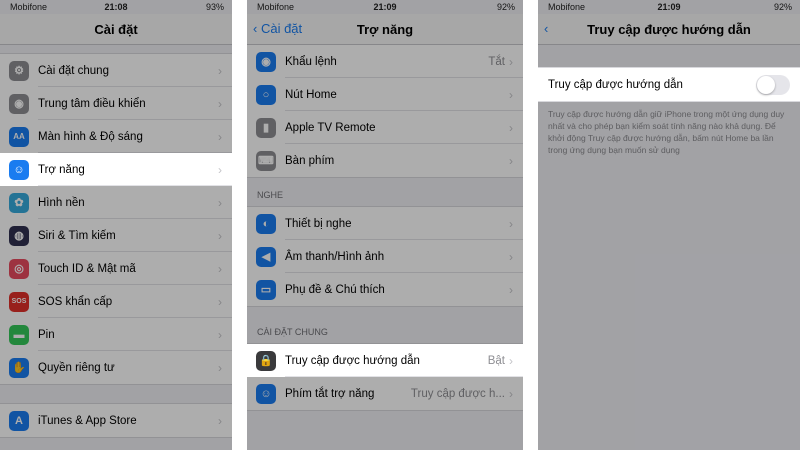  I want to click on list-item-label: Trợ năng, so click(61, 169).